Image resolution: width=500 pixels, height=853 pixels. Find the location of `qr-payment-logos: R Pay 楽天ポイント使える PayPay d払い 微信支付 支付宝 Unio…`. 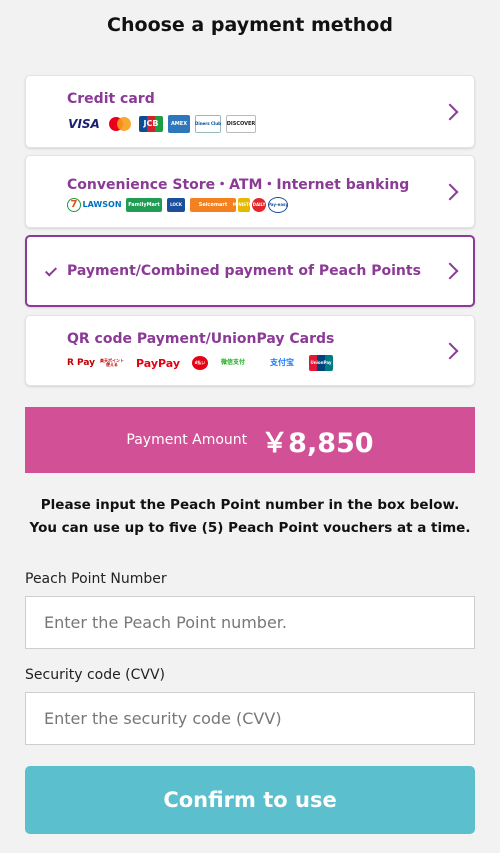

qr-payment-logos: R Pay 楽天ポイント使える PayPay d払い 微信支付 支付宝 Unio… is located at coordinates (202, 363).